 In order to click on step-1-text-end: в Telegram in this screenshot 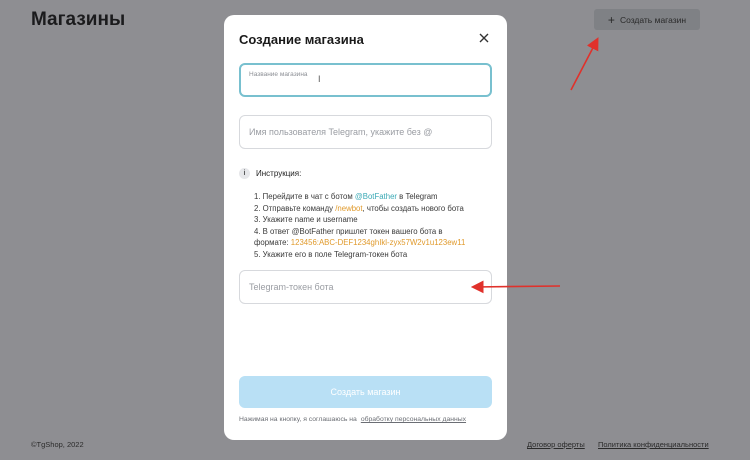, I will do `click(417, 196)`.